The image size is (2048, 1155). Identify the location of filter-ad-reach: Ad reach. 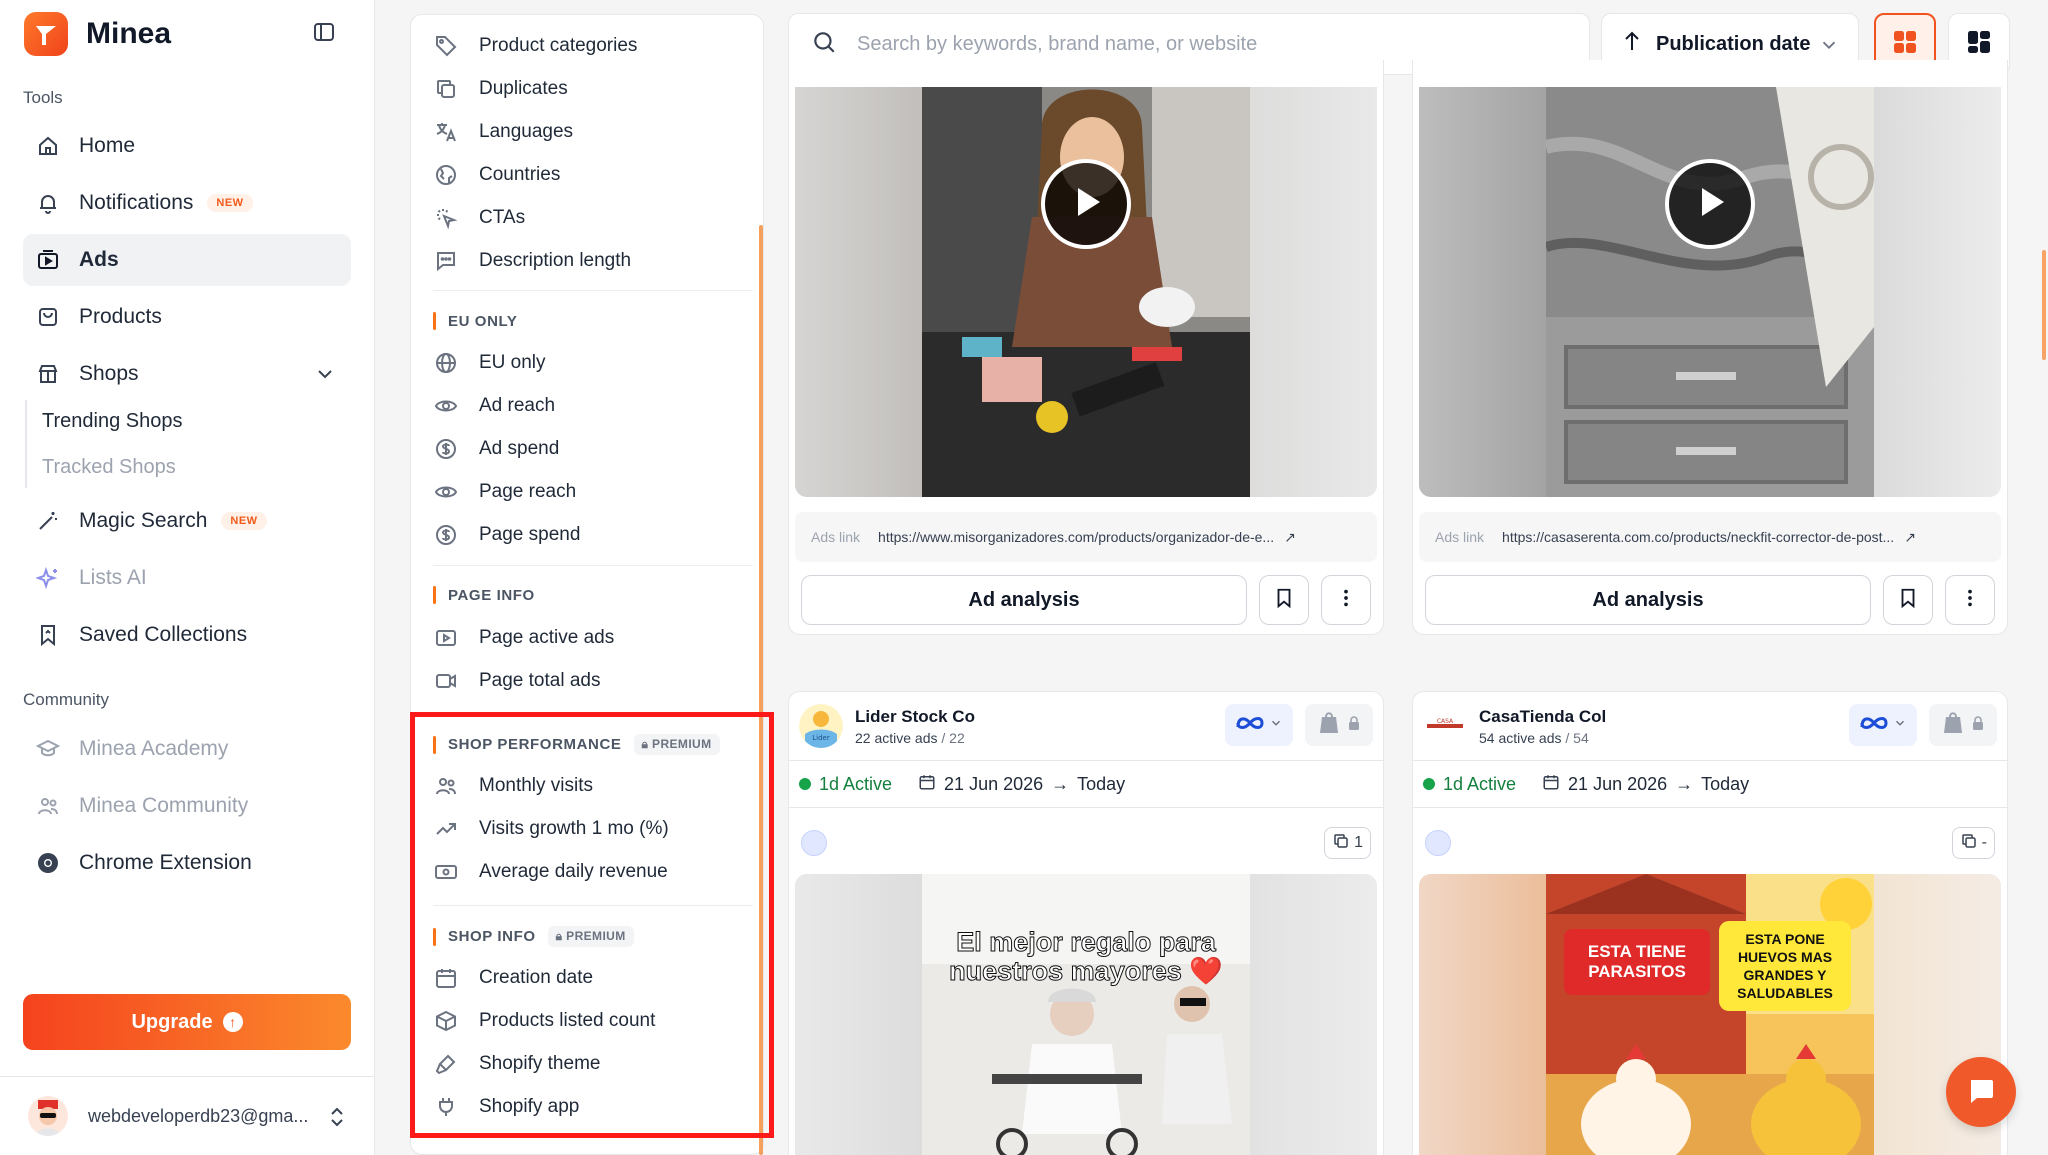
(494, 406).